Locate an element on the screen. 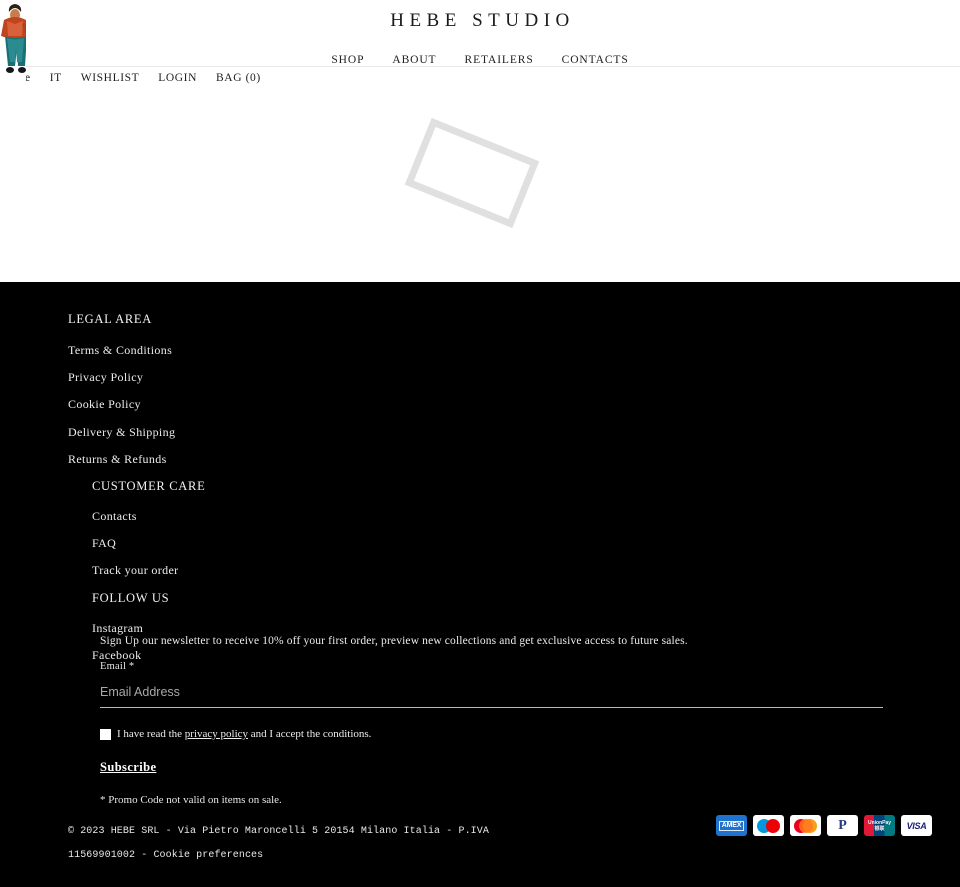 The image size is (960, 887). broken-image-icon is located at coordinates (472, 173).